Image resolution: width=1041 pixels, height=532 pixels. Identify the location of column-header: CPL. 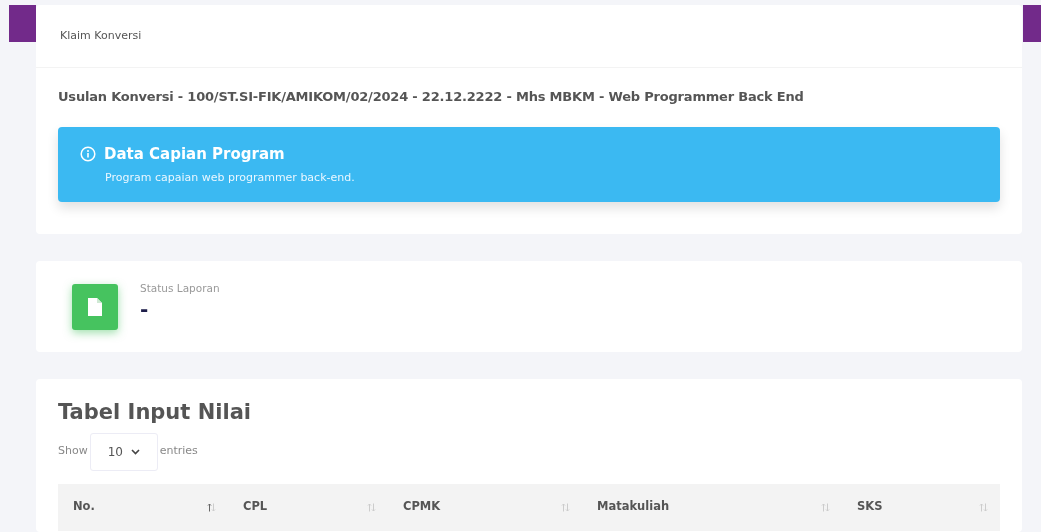
(308, 507).